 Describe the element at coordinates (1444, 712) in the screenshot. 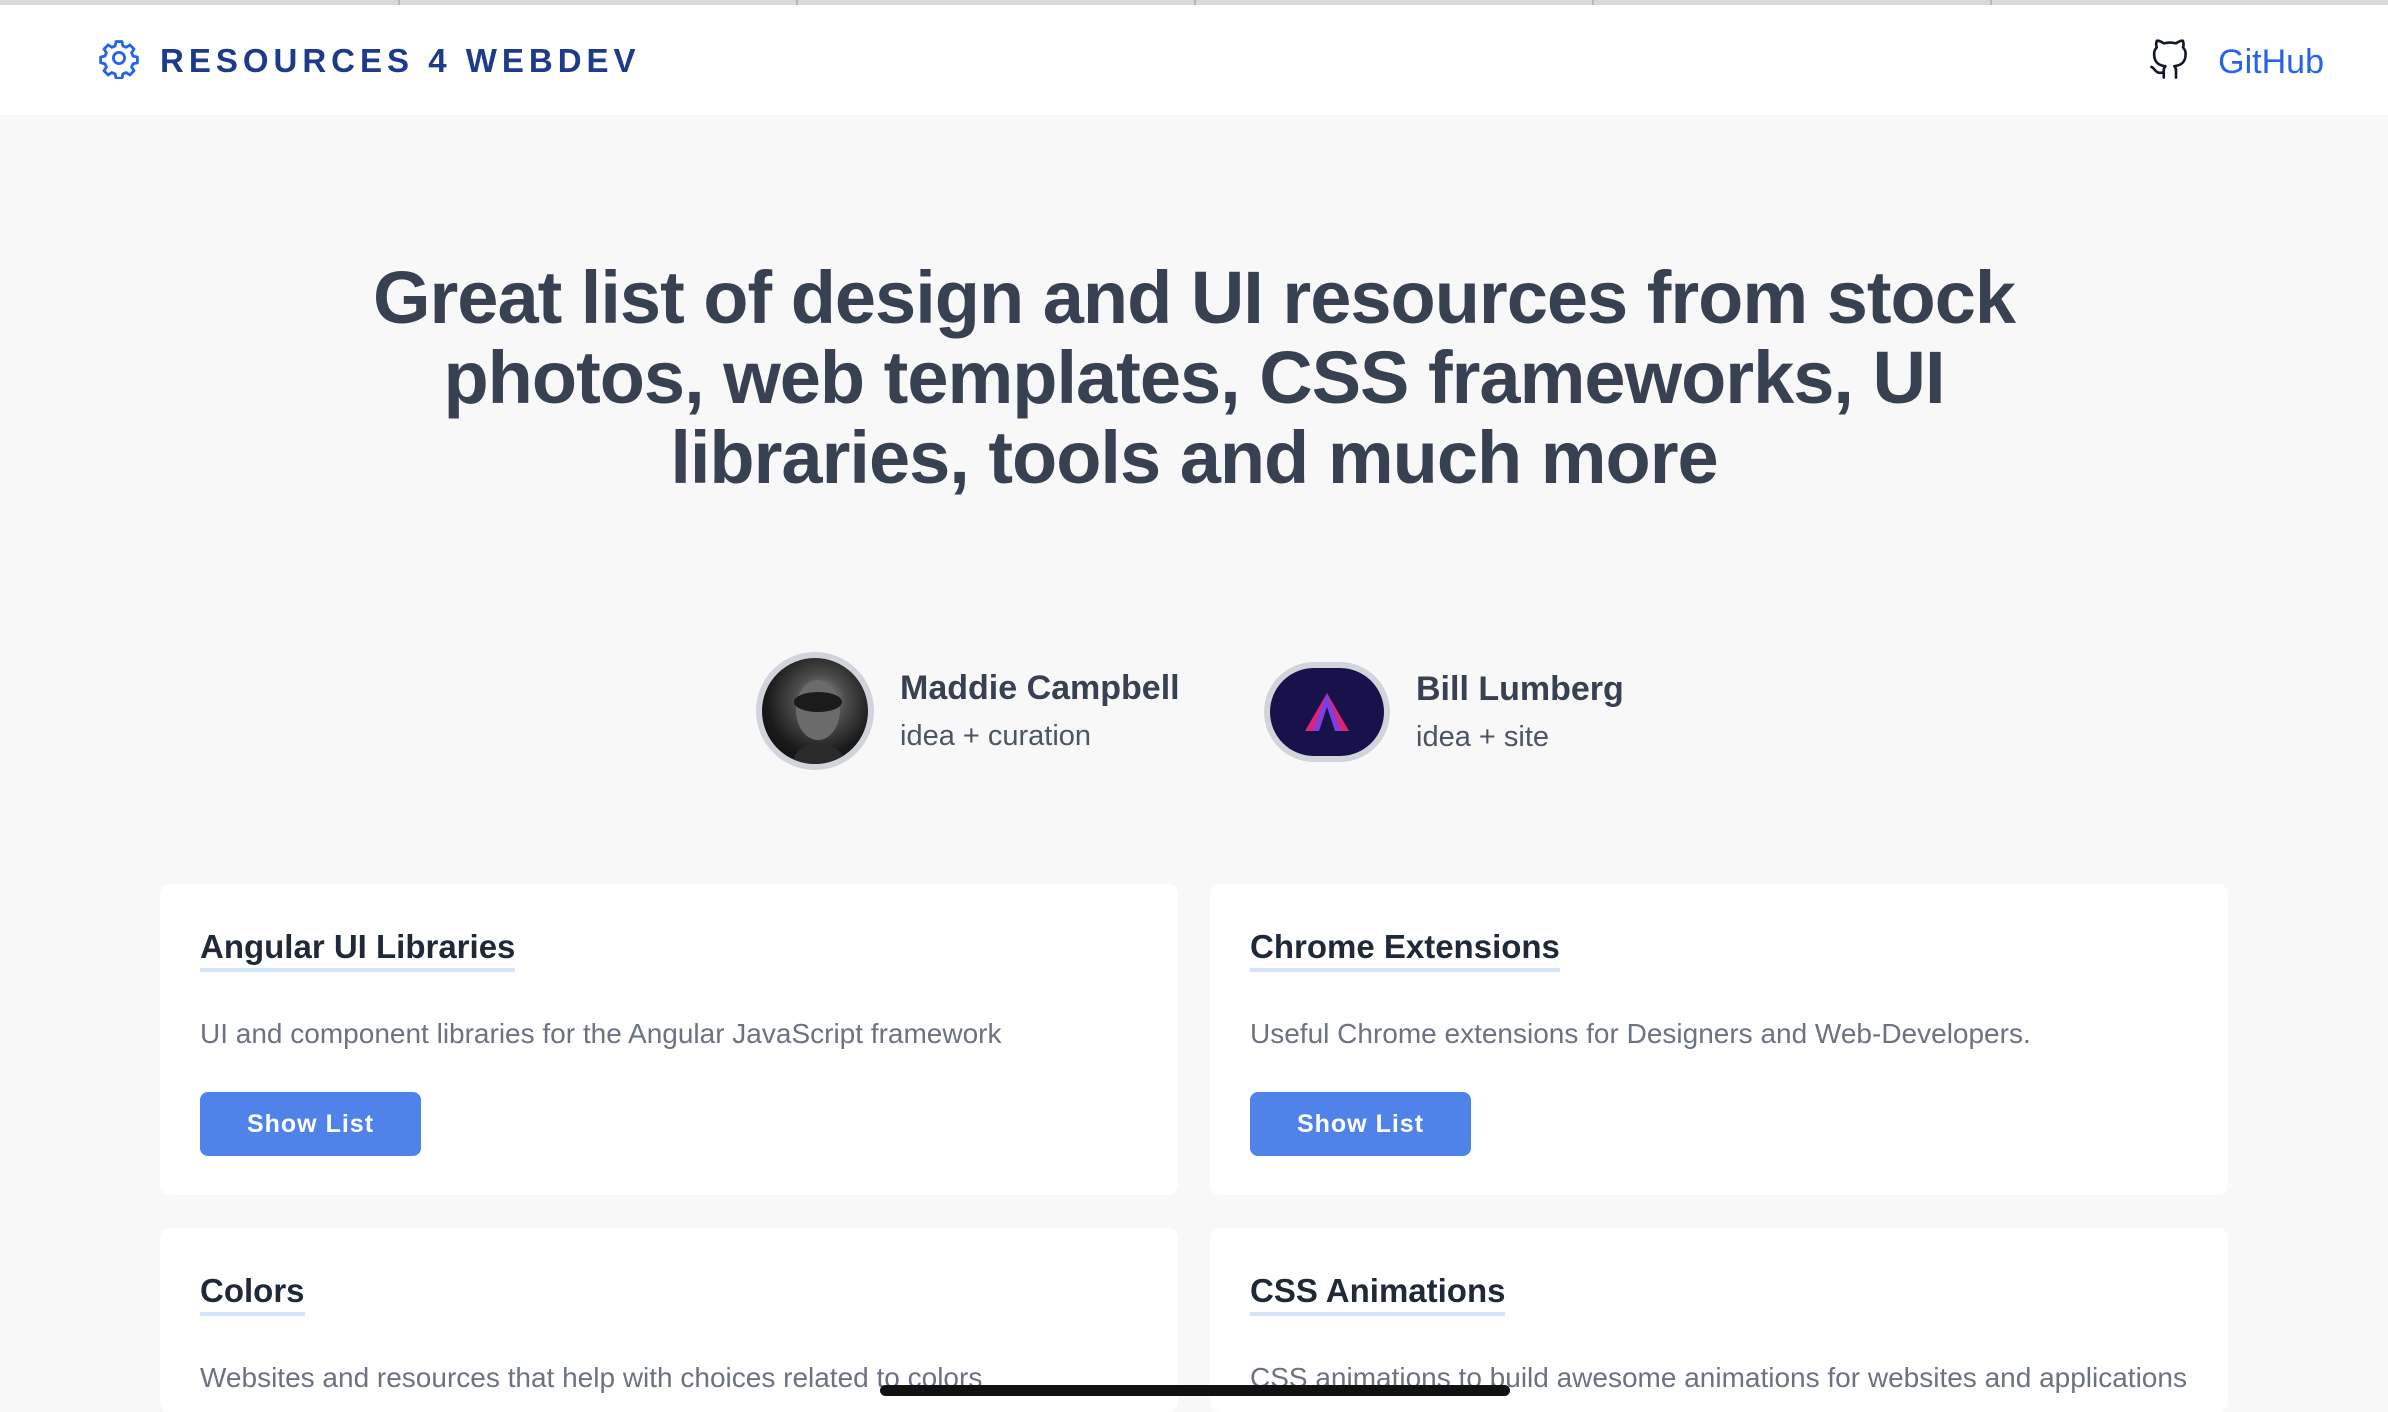

I see `author-bill: Bill Lumberg idea + site` at that location.